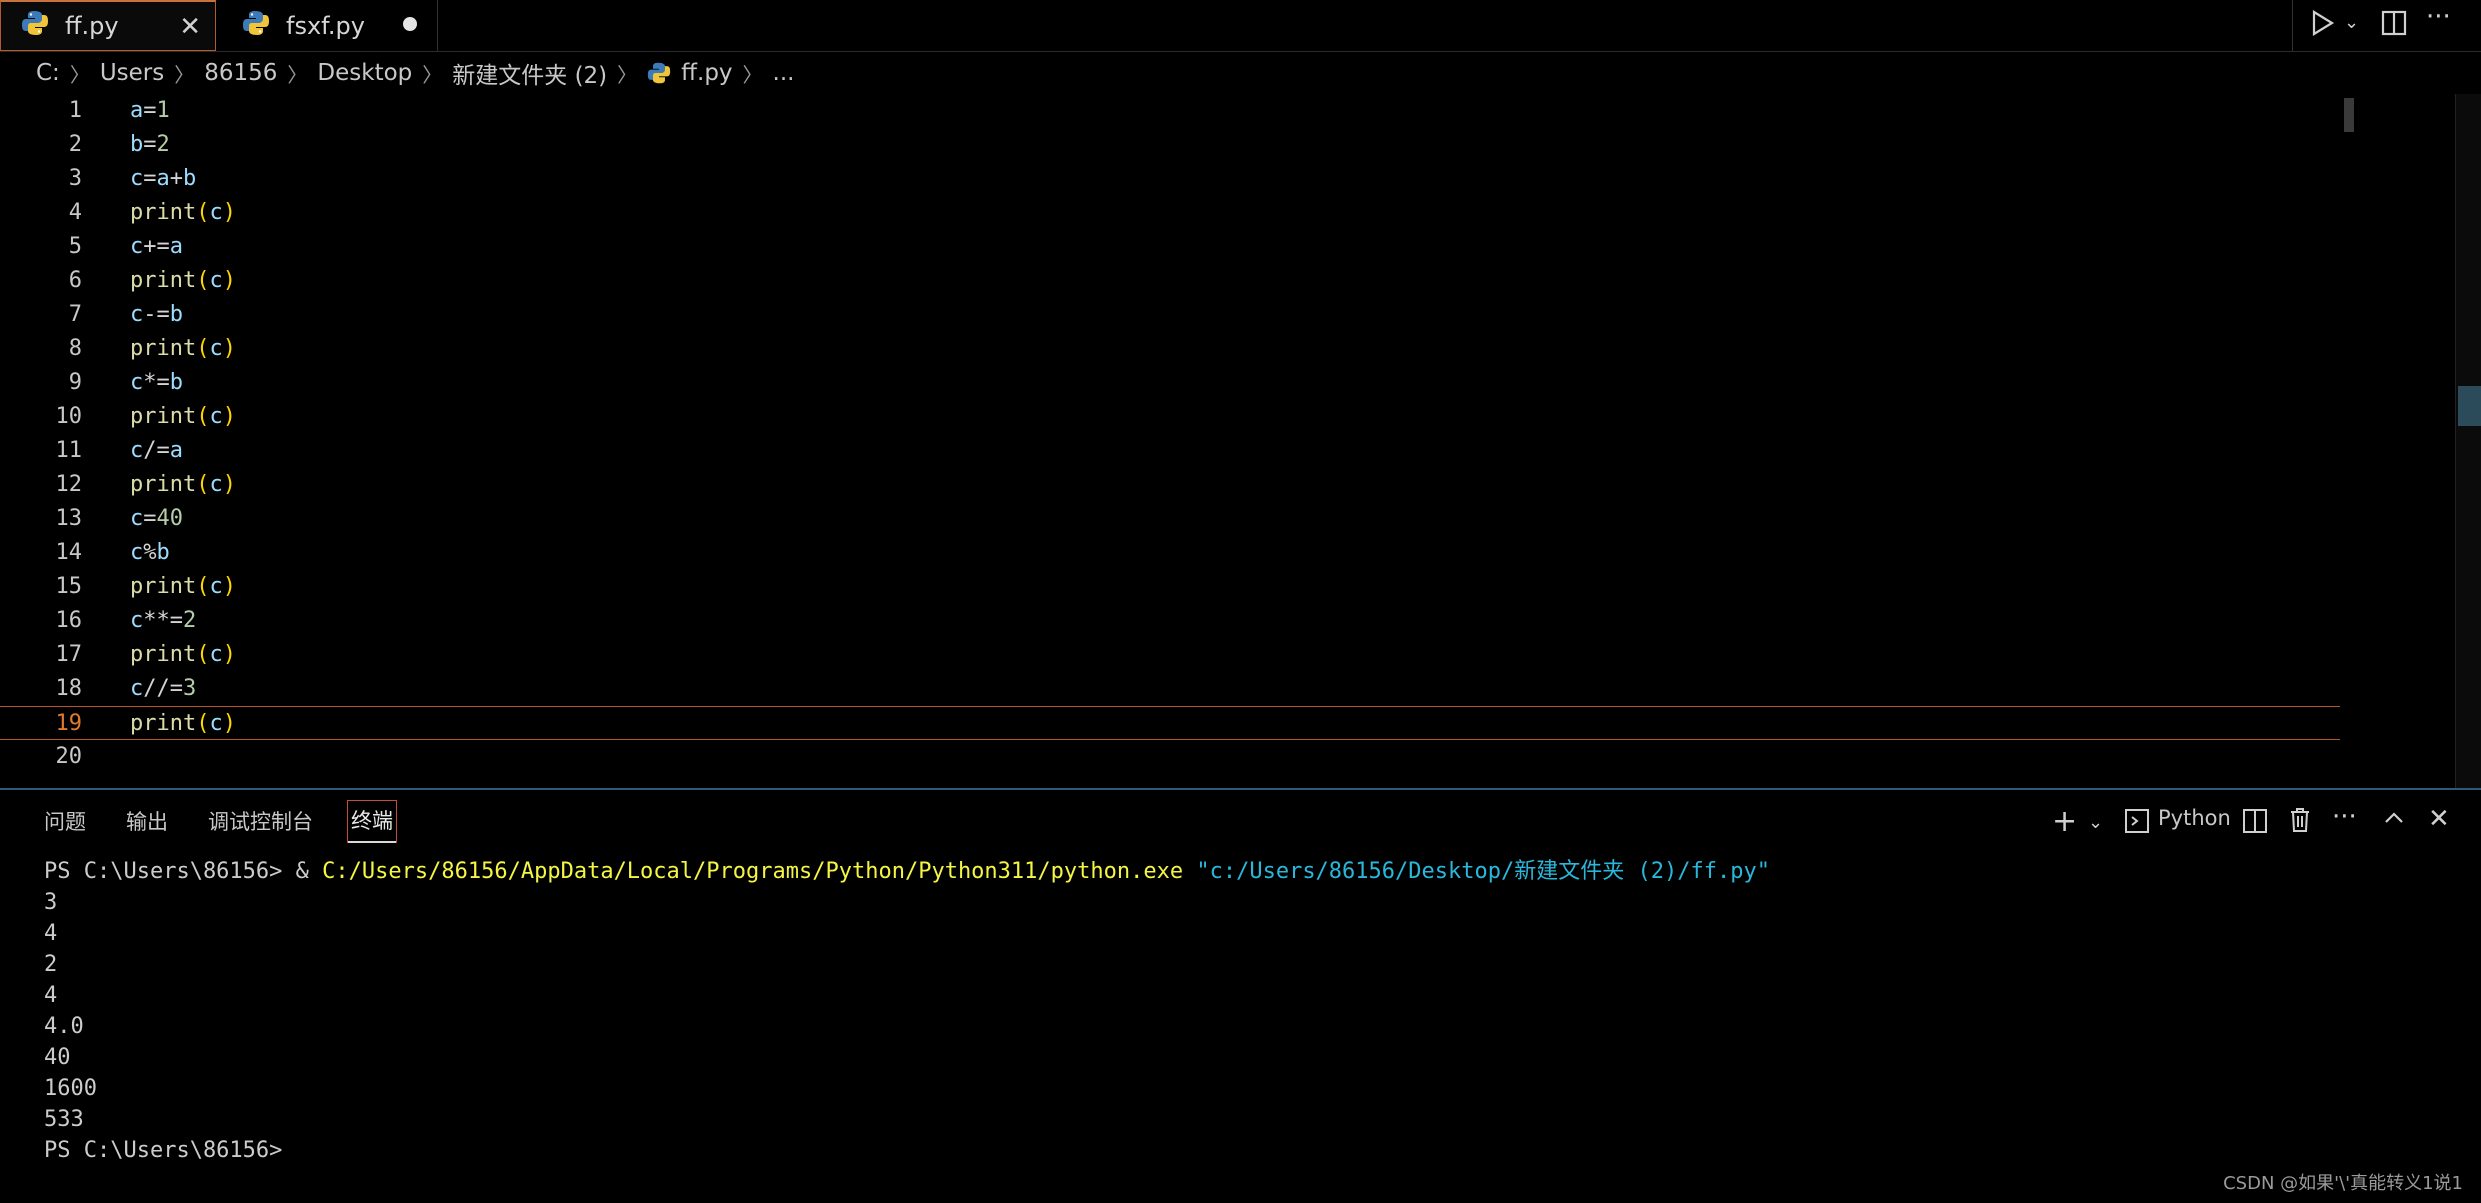 The height and width of the screenshot is (1203, 2481). What do you see at coordinates (1170, 111) in the screenshot?
I see `code-line: 1 a=1` at bounding box center [1170, 111].